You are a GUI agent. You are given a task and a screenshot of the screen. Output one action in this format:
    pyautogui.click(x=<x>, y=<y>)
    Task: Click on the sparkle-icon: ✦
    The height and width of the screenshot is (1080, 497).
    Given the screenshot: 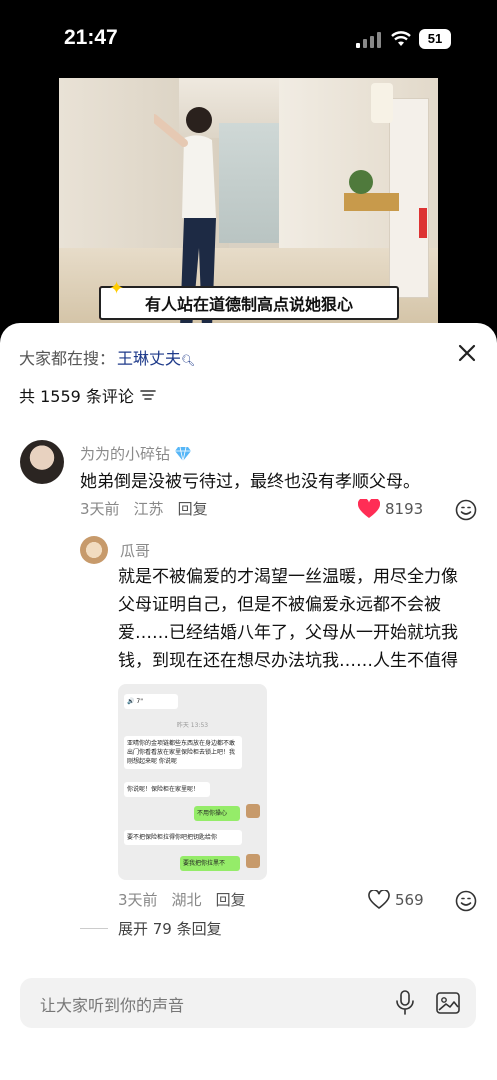 What is the action you would take?
    pyautogui.click(x=117, y=288)
    